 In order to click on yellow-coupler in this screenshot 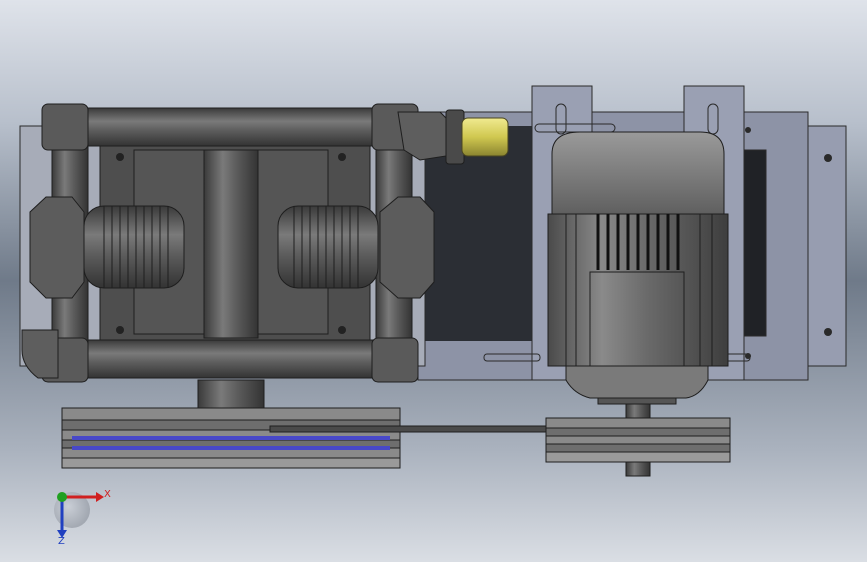, I will do `click(477, 137)`.